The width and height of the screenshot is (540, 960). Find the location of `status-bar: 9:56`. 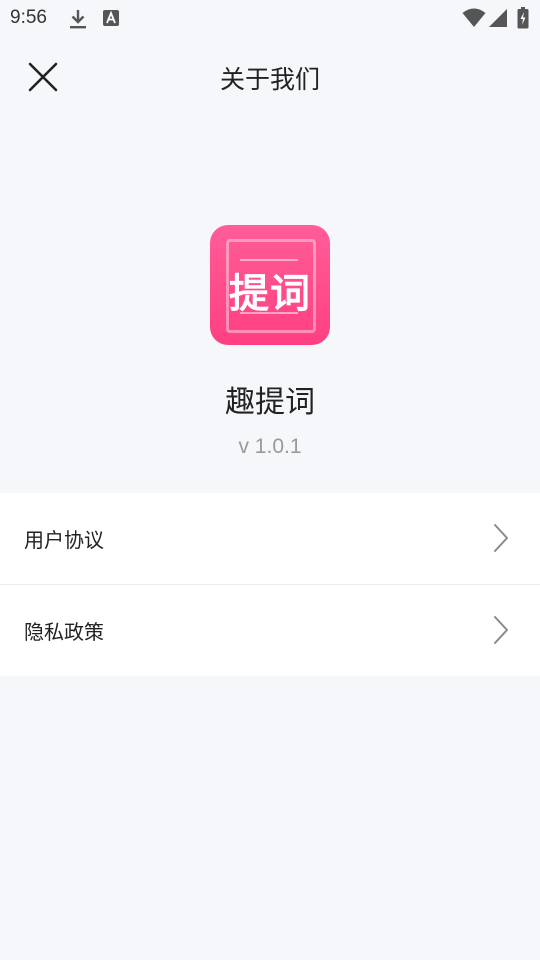

status-bar: 9:56 is located at coordinates (270, 18).